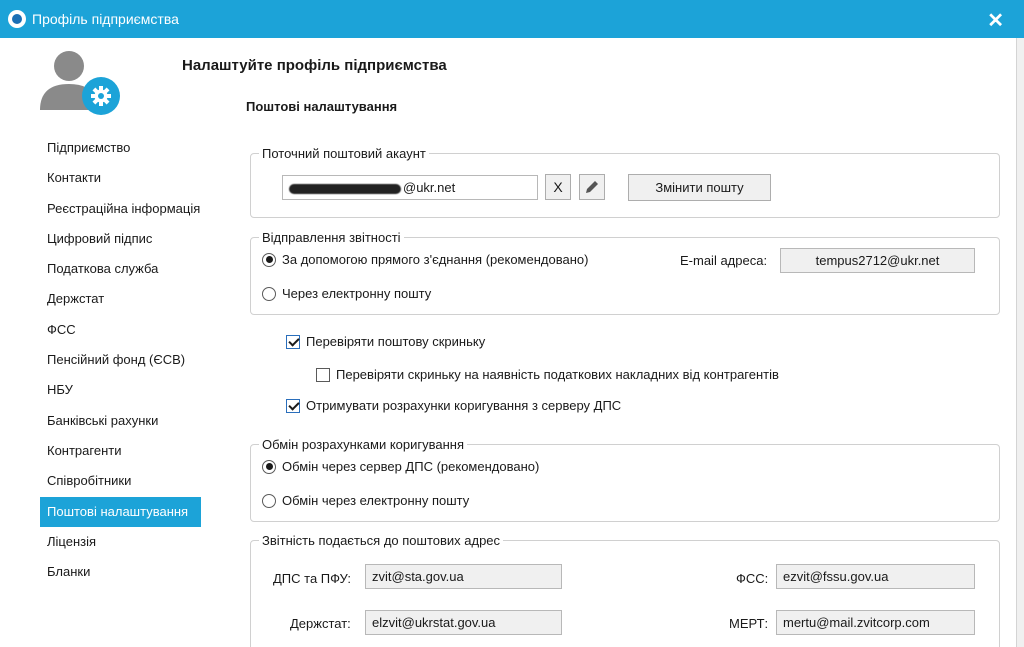  I want to click on send-email-radio: Через електронну пошту, so click(346, 293).